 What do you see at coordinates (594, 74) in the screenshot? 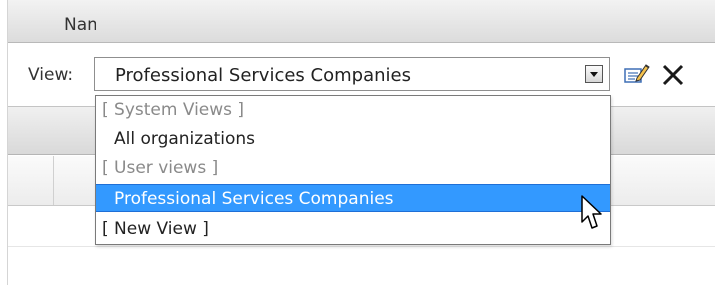
I see `chevron-down-icon` at bounding box center [594, 74].